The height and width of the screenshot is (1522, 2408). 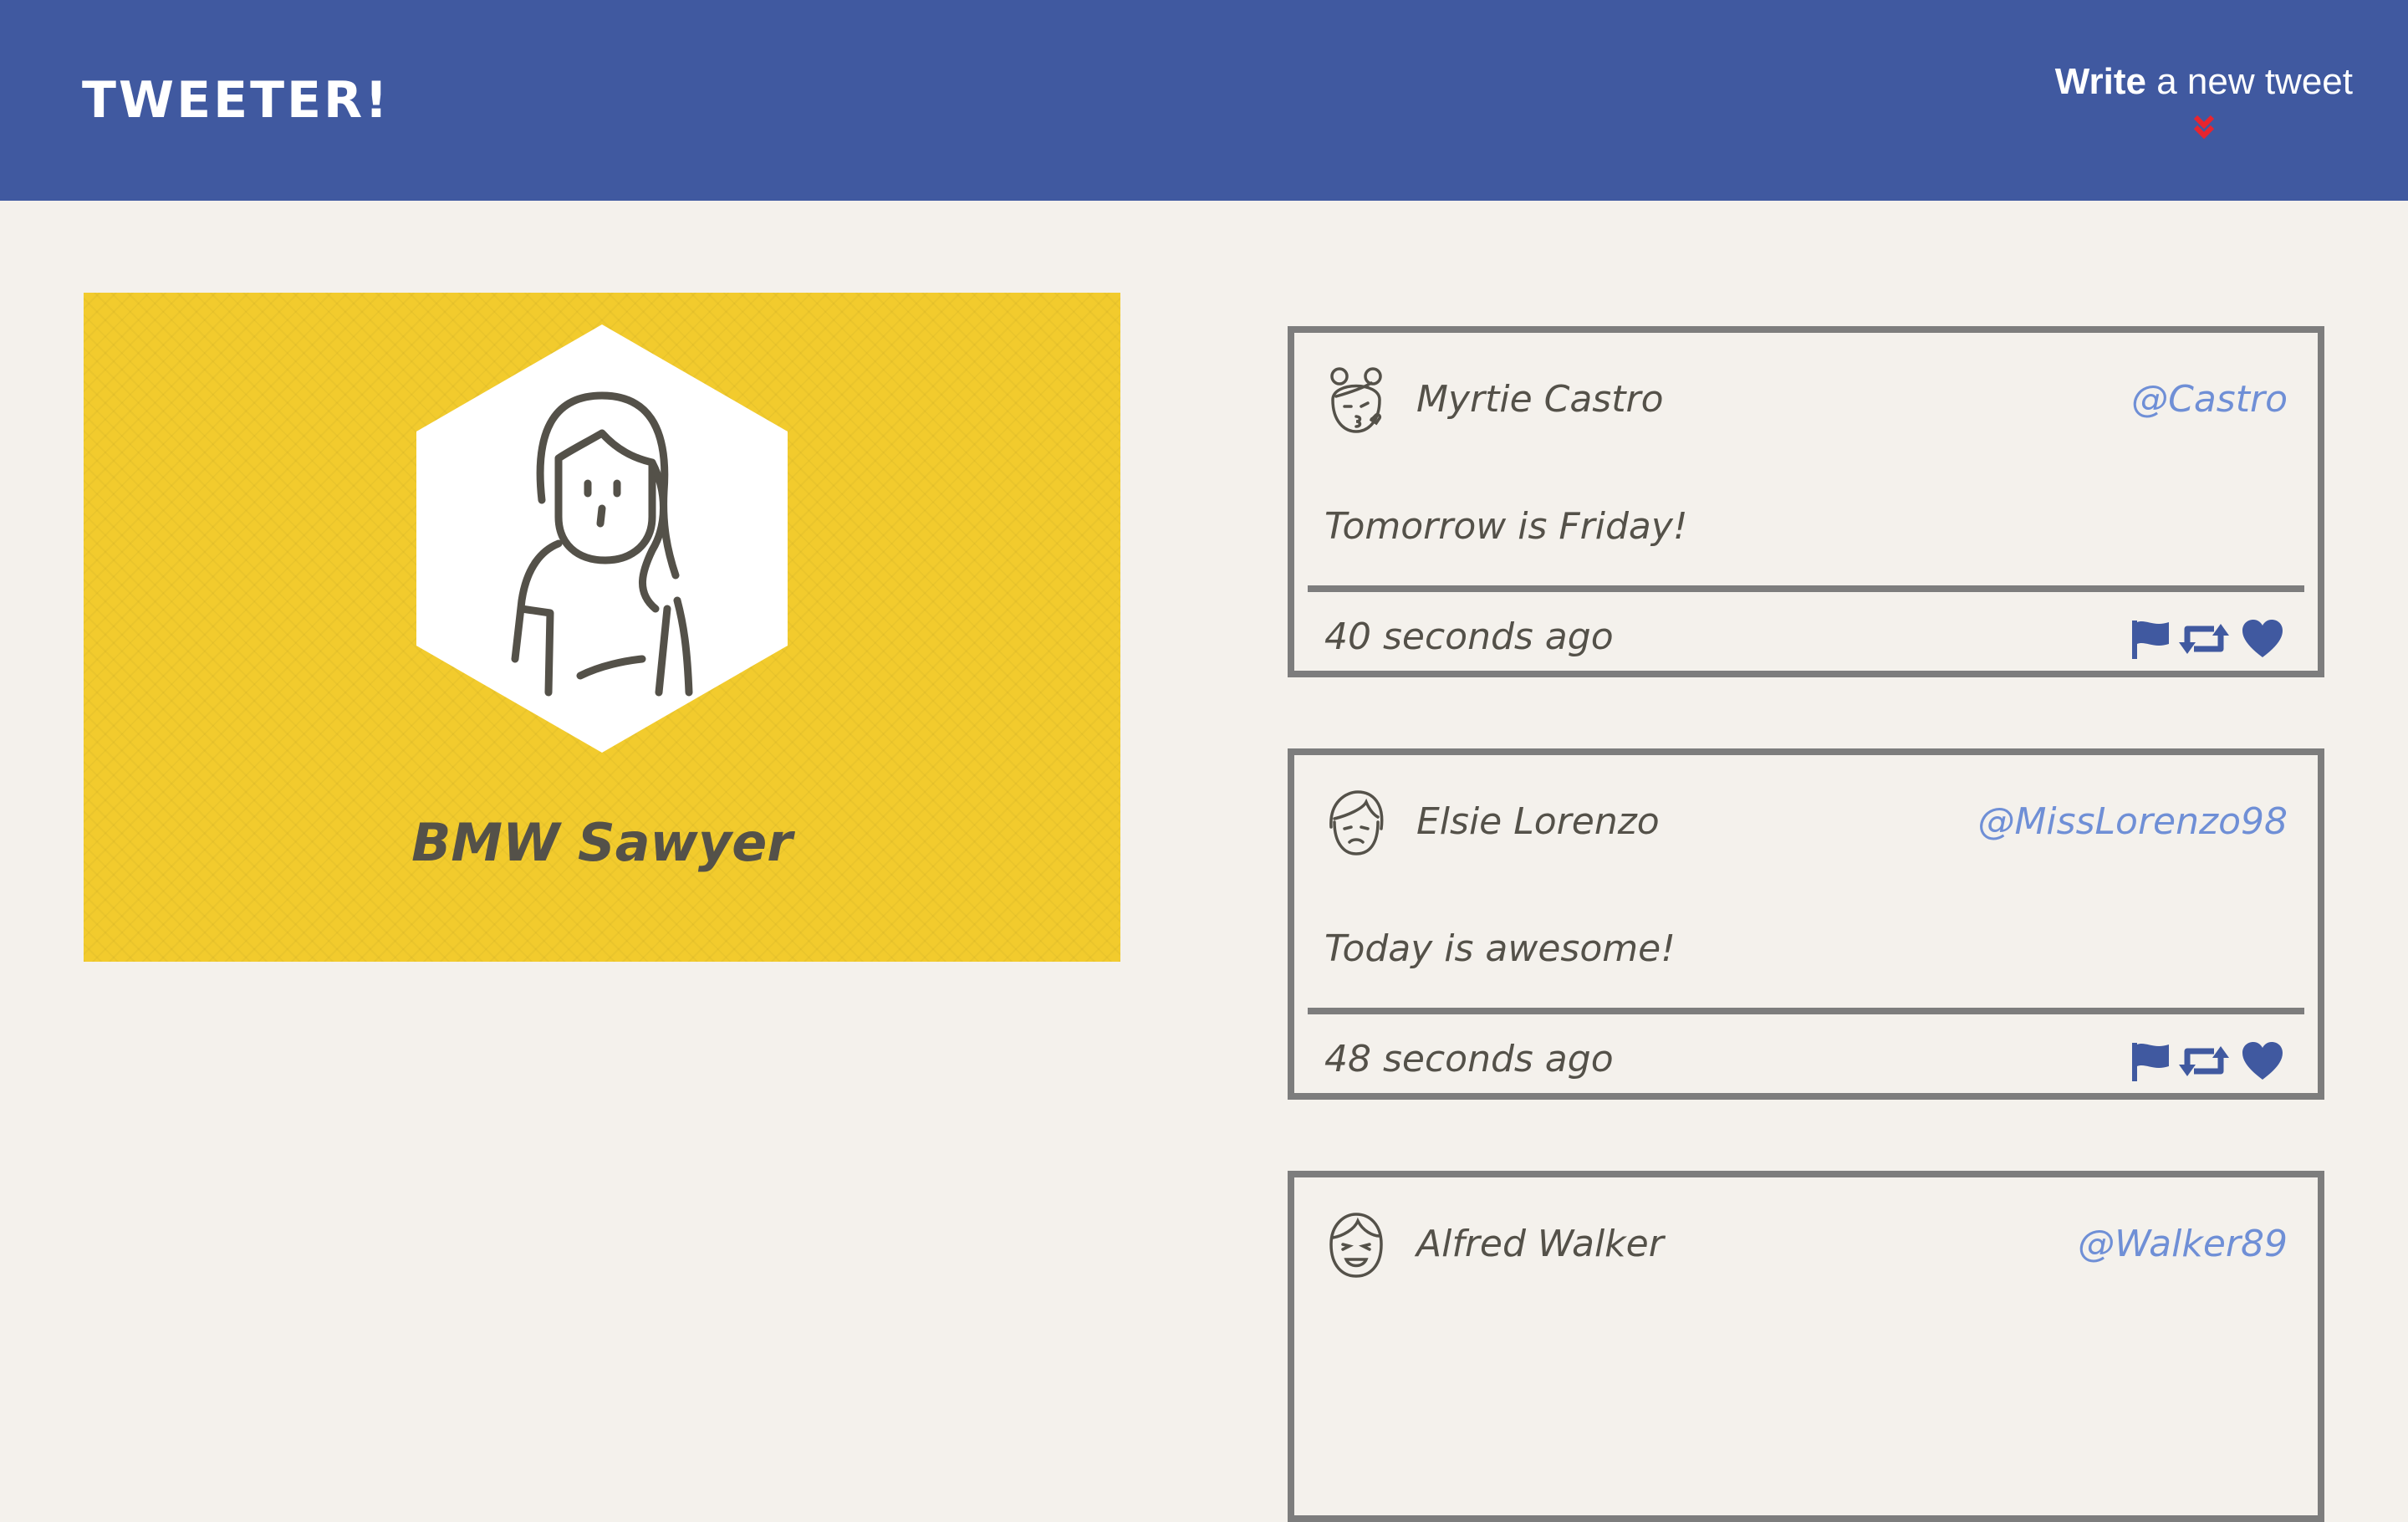 I want to click on brand-logo: TWEETER!, so click(x=236, y=100).